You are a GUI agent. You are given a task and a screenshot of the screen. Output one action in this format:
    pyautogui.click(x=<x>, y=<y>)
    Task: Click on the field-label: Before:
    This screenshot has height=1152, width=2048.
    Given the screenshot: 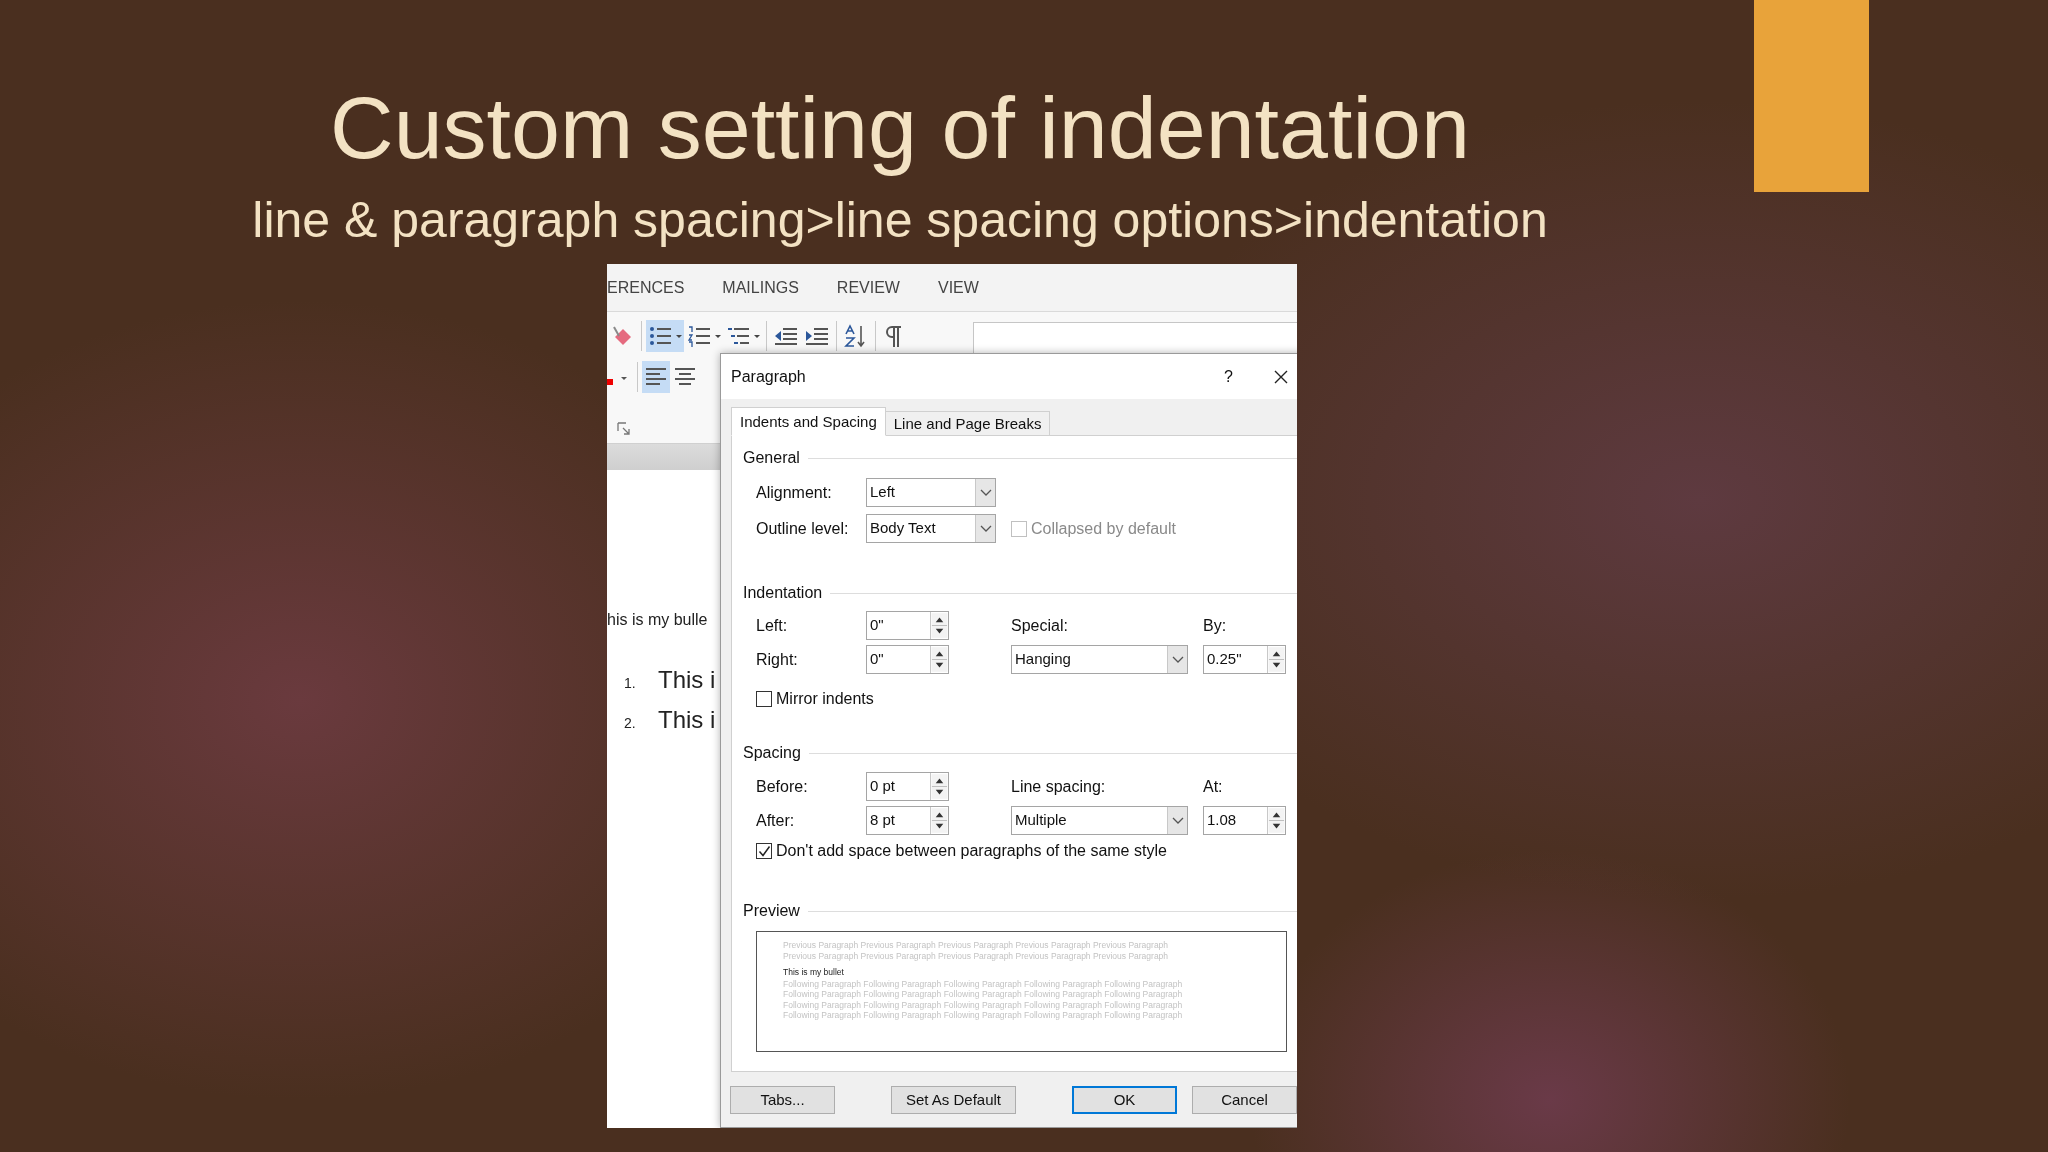 What is the action you would take?
    pyautogui.click(x=782, y=786)
    